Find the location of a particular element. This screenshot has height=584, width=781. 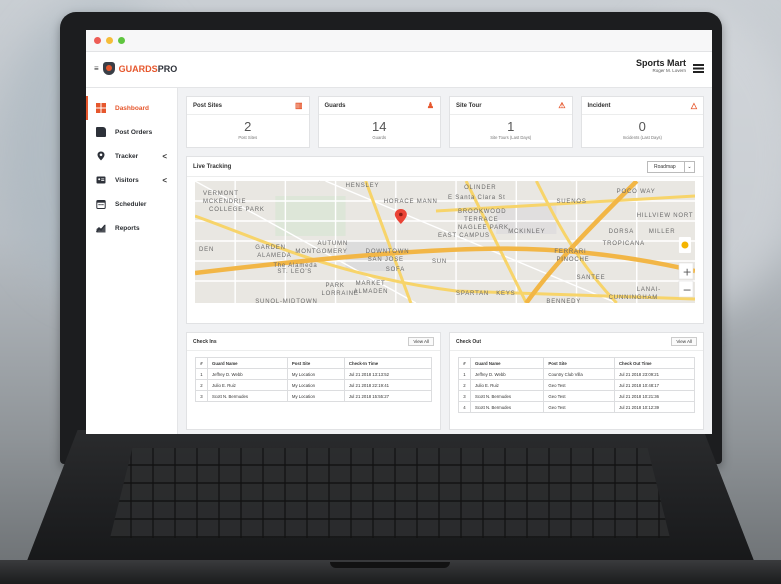

card-post-sites: Post Sites ▥ 2 Post Sites is located at coordinates (248, 122).